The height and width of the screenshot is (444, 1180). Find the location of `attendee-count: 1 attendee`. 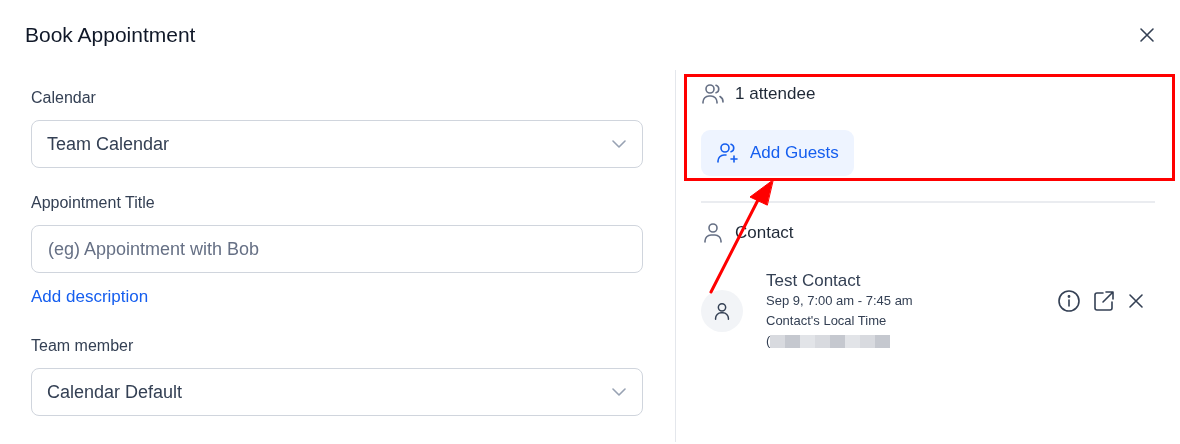

attendee-count: 1 attendee is located at coordinates (775, 94).